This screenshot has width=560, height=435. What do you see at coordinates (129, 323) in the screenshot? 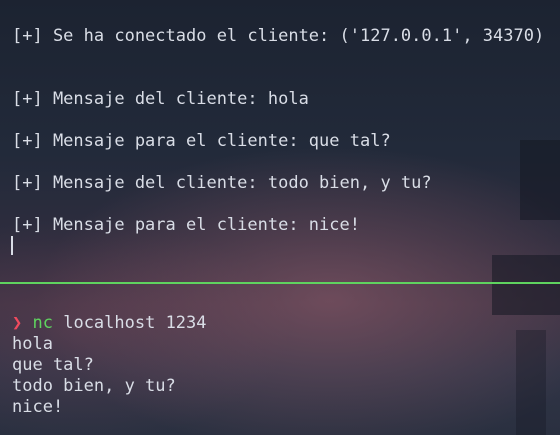
I see `command-args: localhost 1234` at bounding box center [129, 323].